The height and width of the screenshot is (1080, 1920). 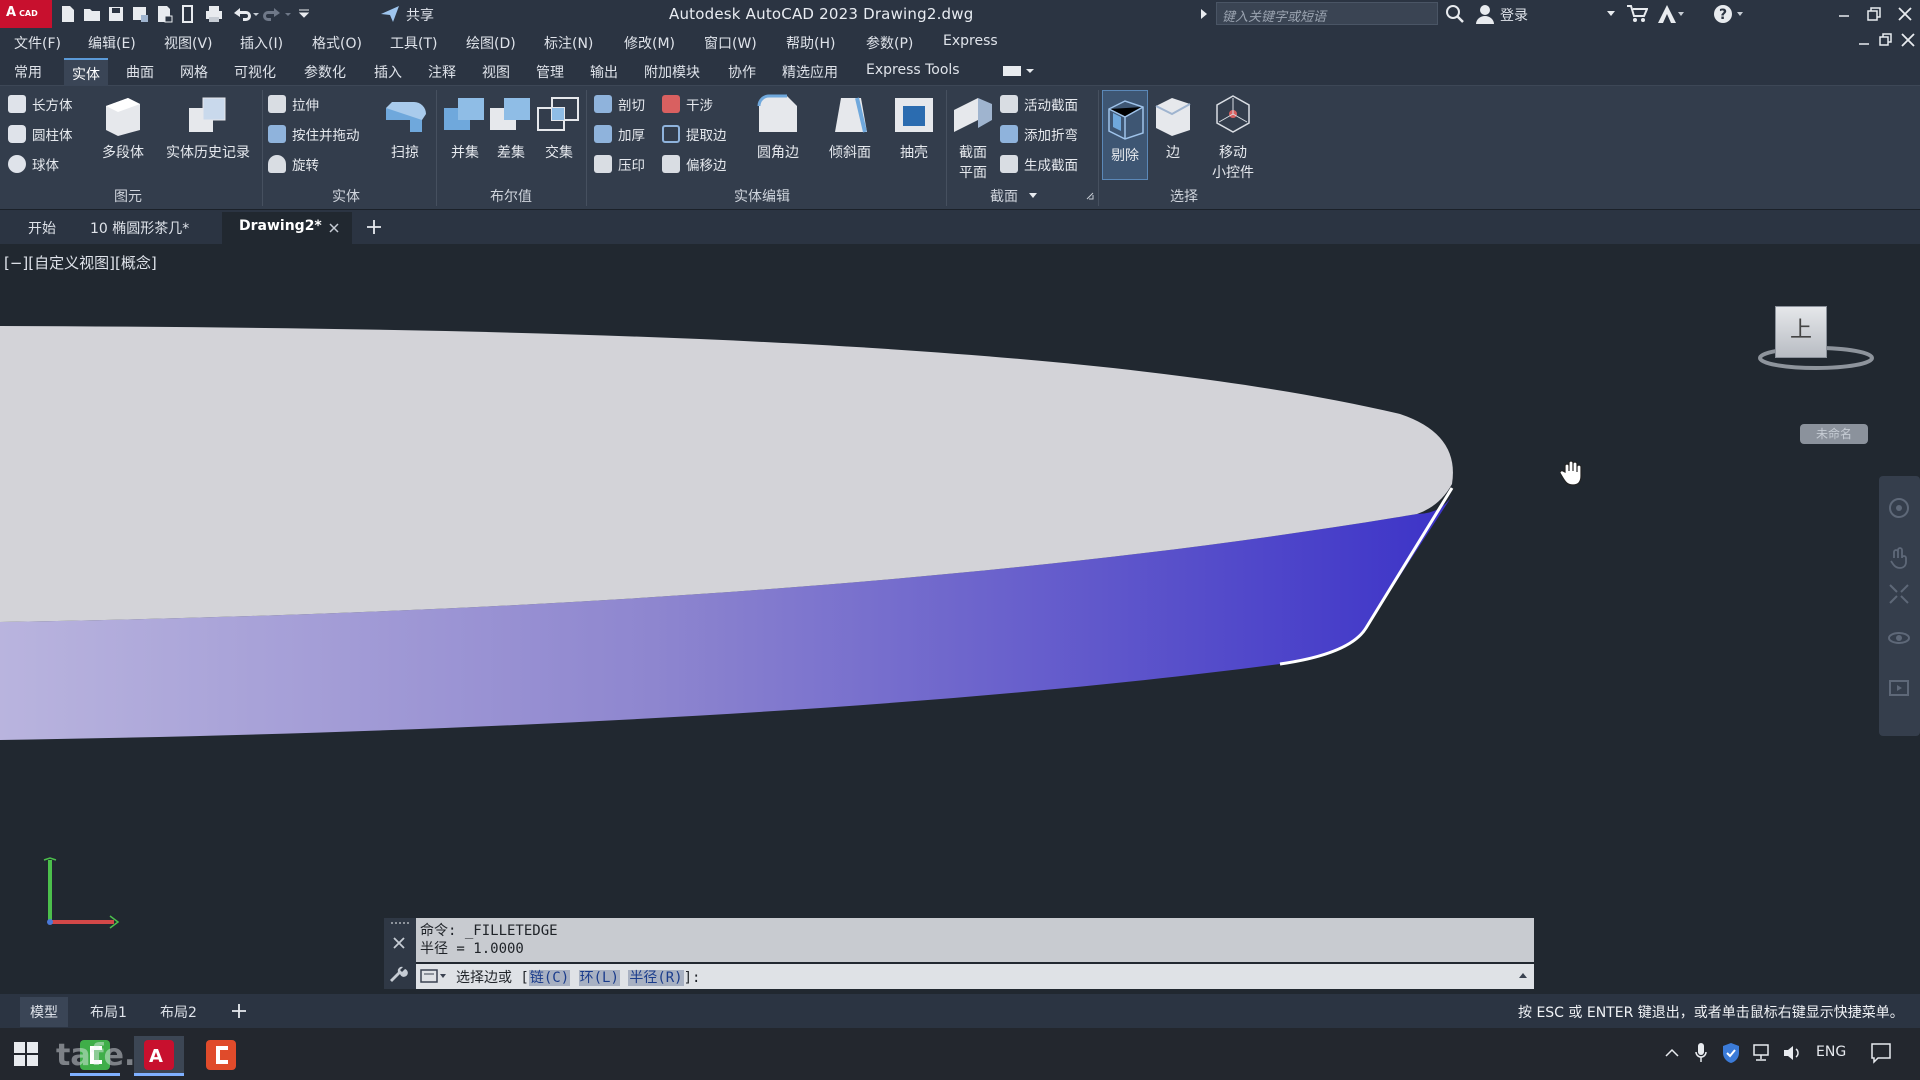 What do you see at coordinates (742, 72) in the screenshot?
I see `tab-collaborate: 协作` at bounding box center [742, 72].